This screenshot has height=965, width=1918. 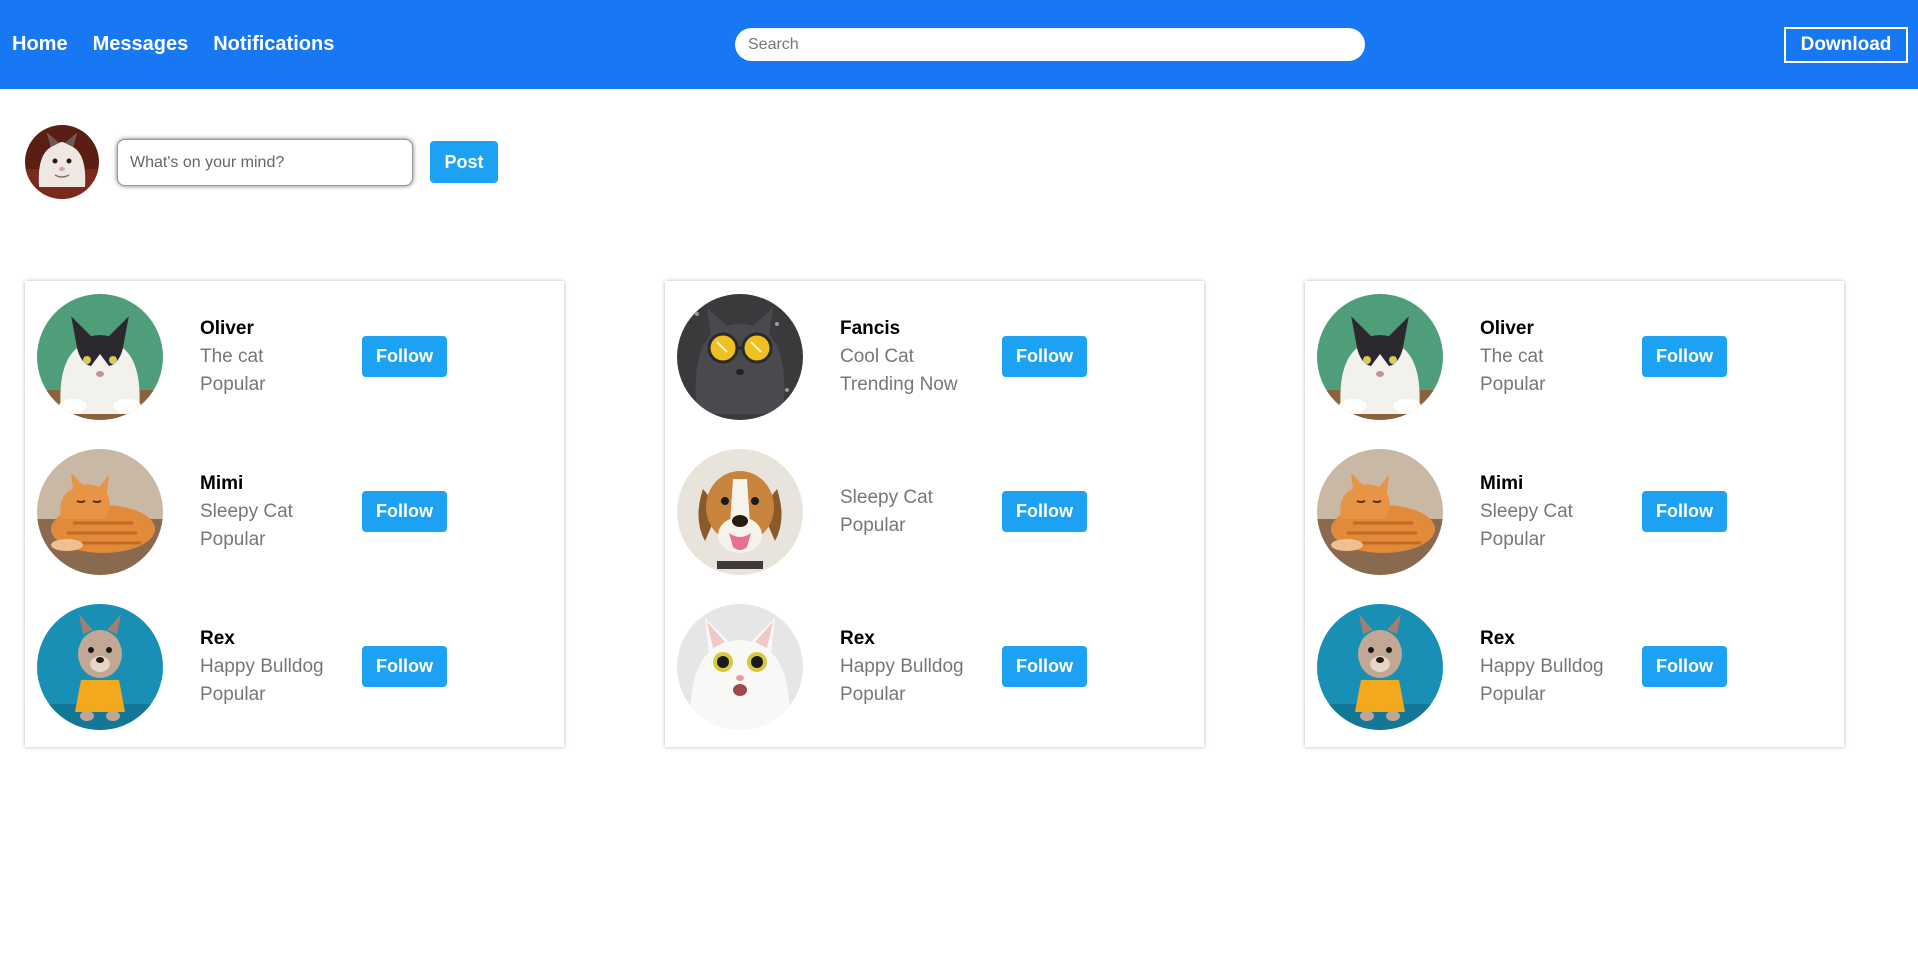 What do you see at coordinates (937, 512) in the screenshot?
I see `suggestion-row: Sleepy Cat Popular Follow` at bounding box center [937, 512].